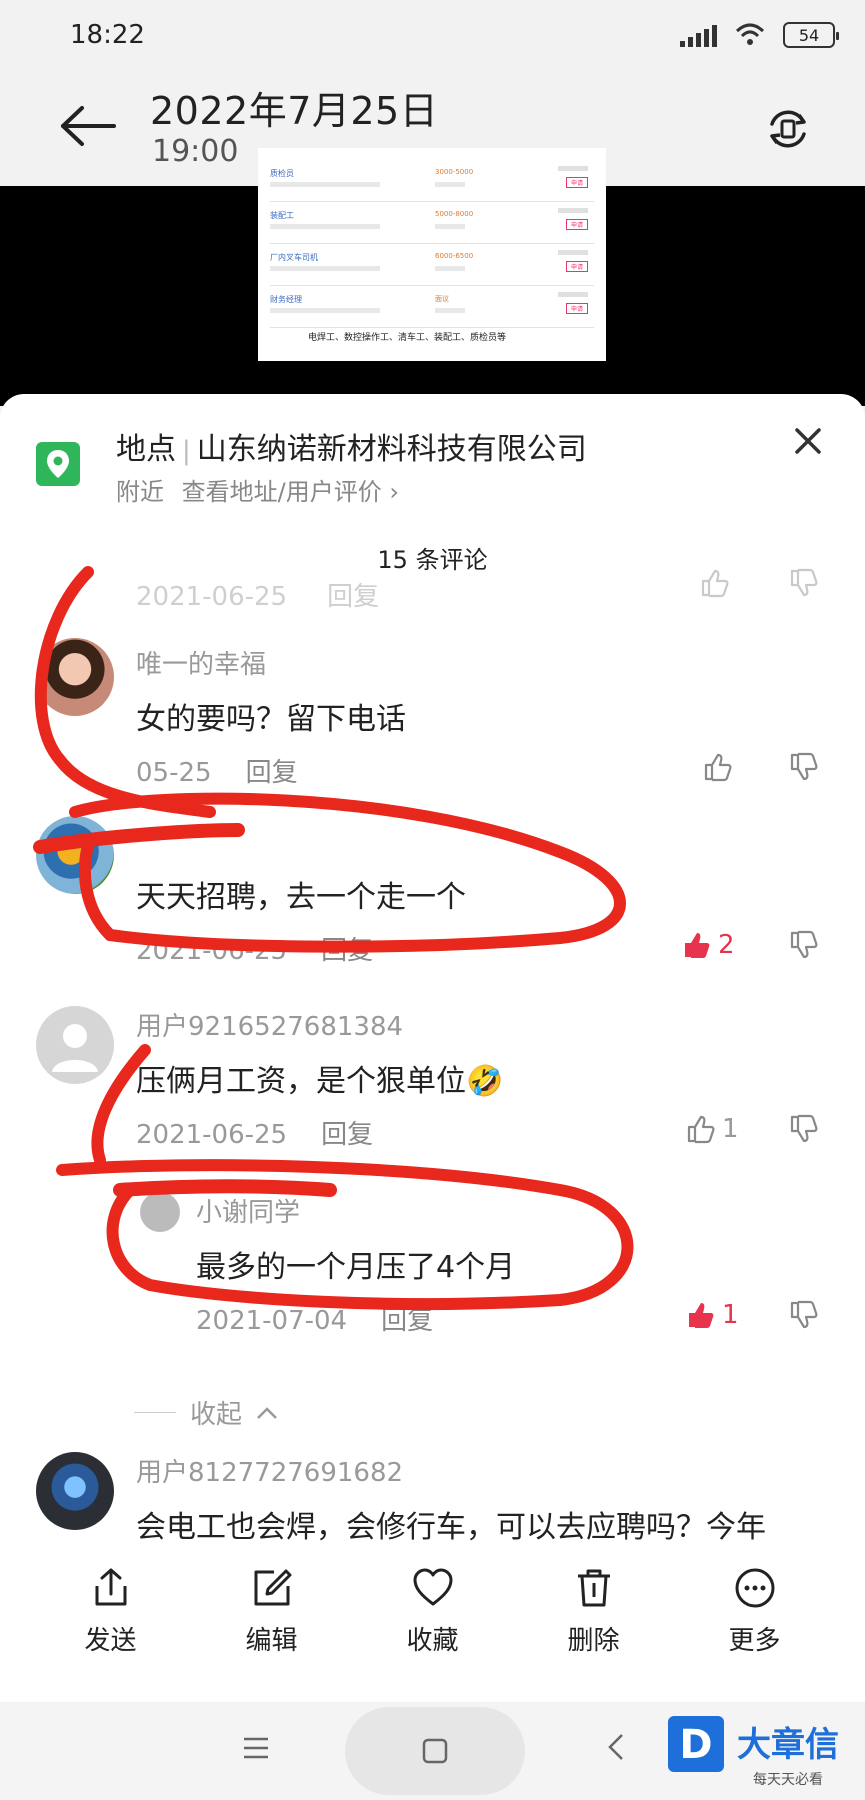 The image size is (865, 1800). Describe the element at coordinates (110, 1641) in the screenshot. I see `action-label: 发送` at that location.